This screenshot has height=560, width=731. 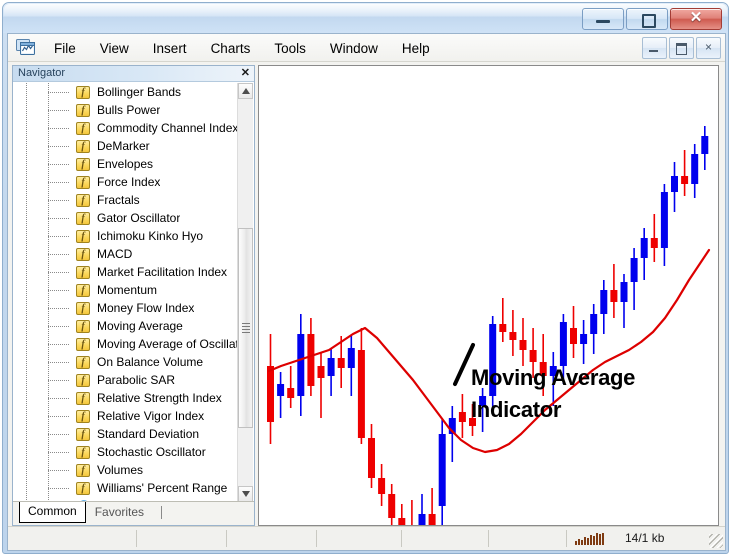 I want to click on navigator-item-label: On Balance Volume, so click(x=150, y=362).